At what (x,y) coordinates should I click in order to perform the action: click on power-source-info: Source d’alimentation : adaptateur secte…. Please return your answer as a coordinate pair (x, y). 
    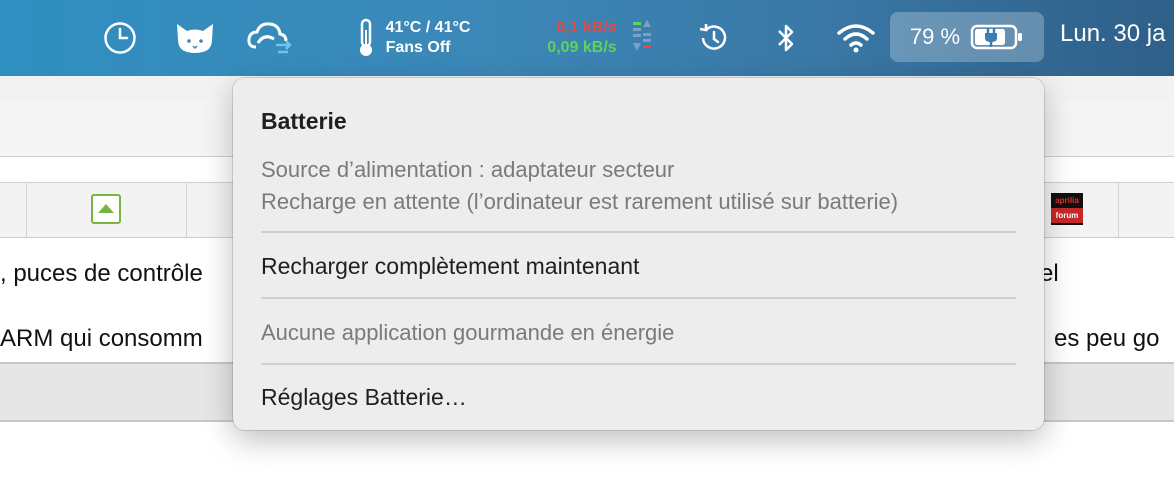
    Looking at the image, I should click on (468, 169).